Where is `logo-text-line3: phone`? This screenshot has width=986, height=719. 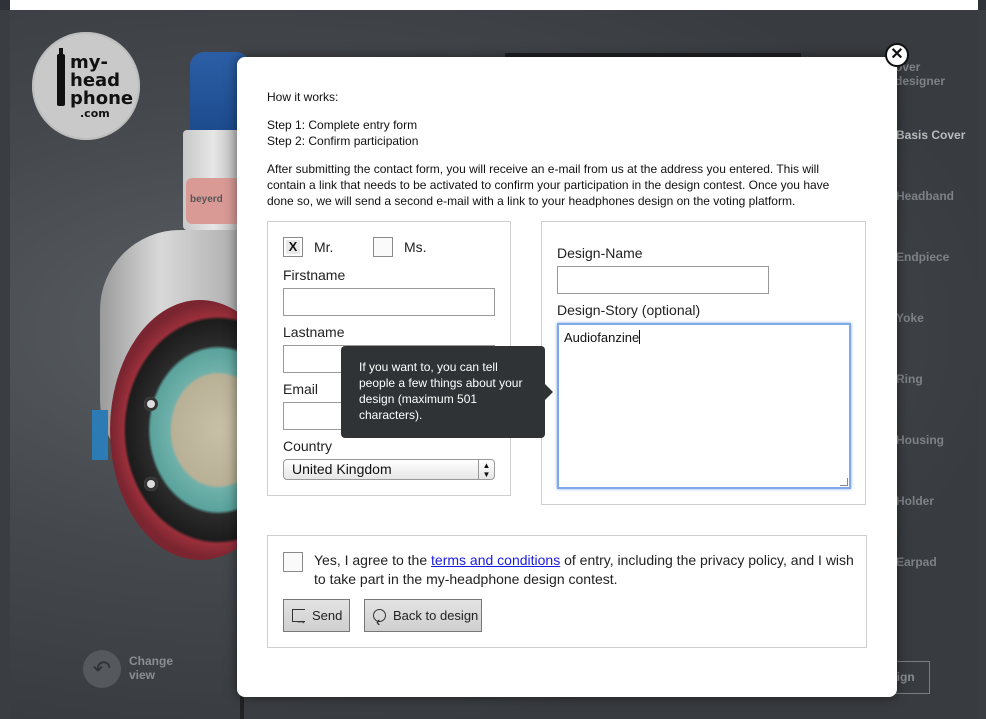
logo-text-line3: phone is located at coordinates (102, 98).